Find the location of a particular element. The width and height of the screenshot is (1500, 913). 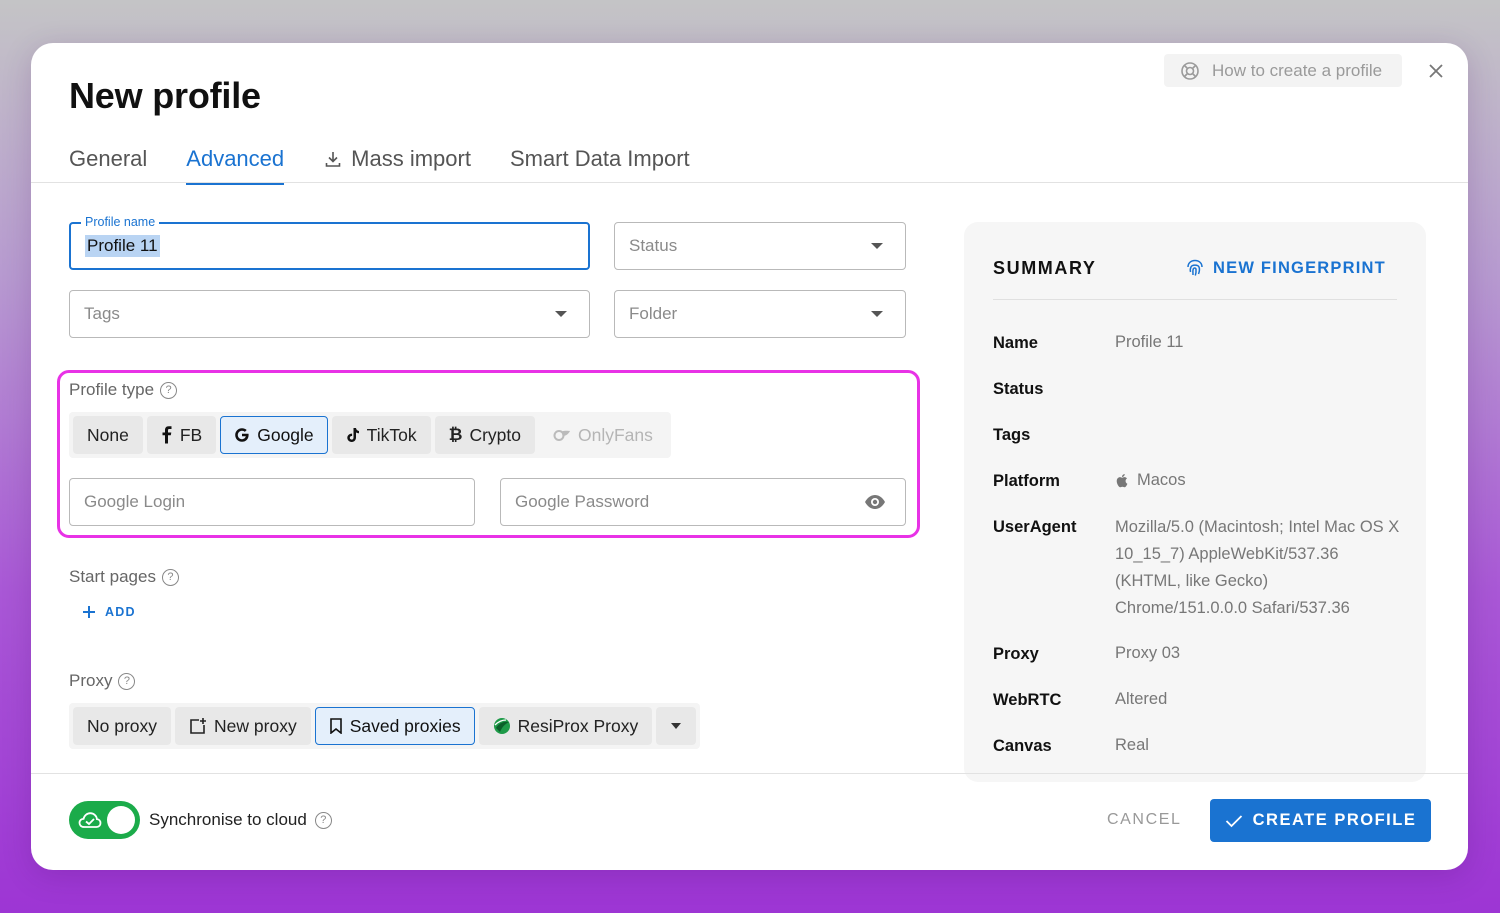

tags-placeholder: Tags is located at coordinates (102, 313).